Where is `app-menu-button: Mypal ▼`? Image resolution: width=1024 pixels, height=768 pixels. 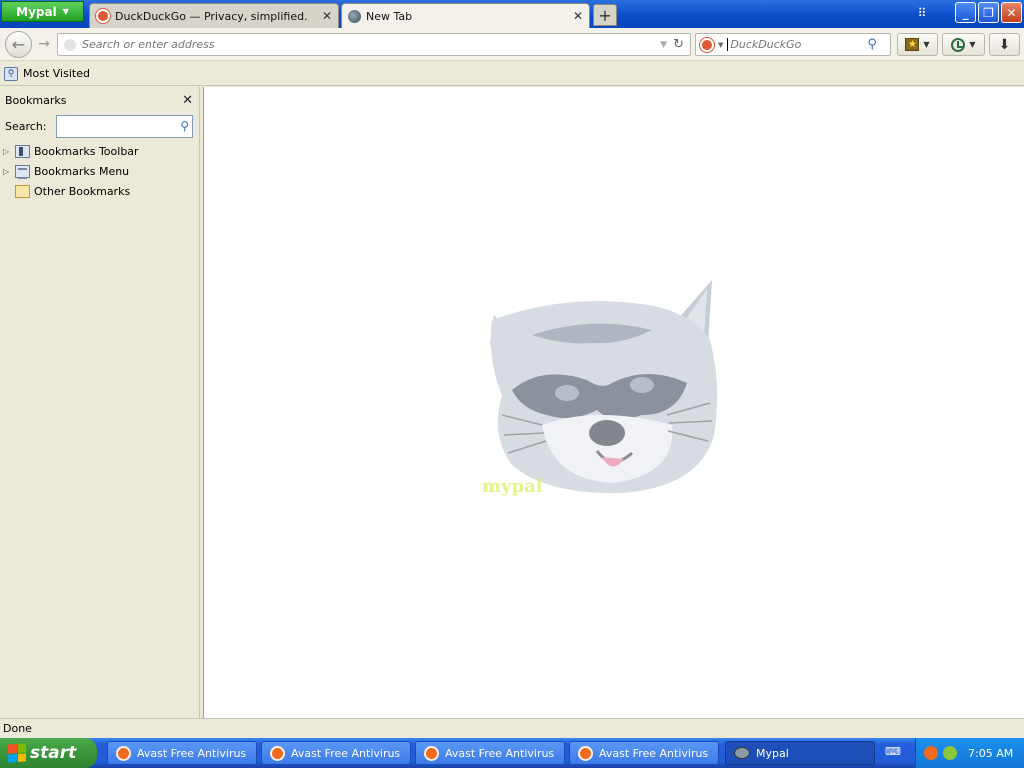 app-menu-button: Mypal ▼ is located at coordinates (42, 11).